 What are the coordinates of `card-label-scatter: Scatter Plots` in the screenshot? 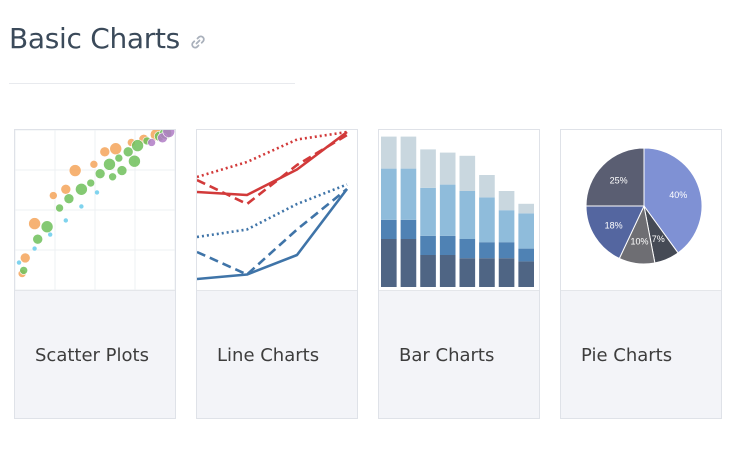 It's located at (92, 355).